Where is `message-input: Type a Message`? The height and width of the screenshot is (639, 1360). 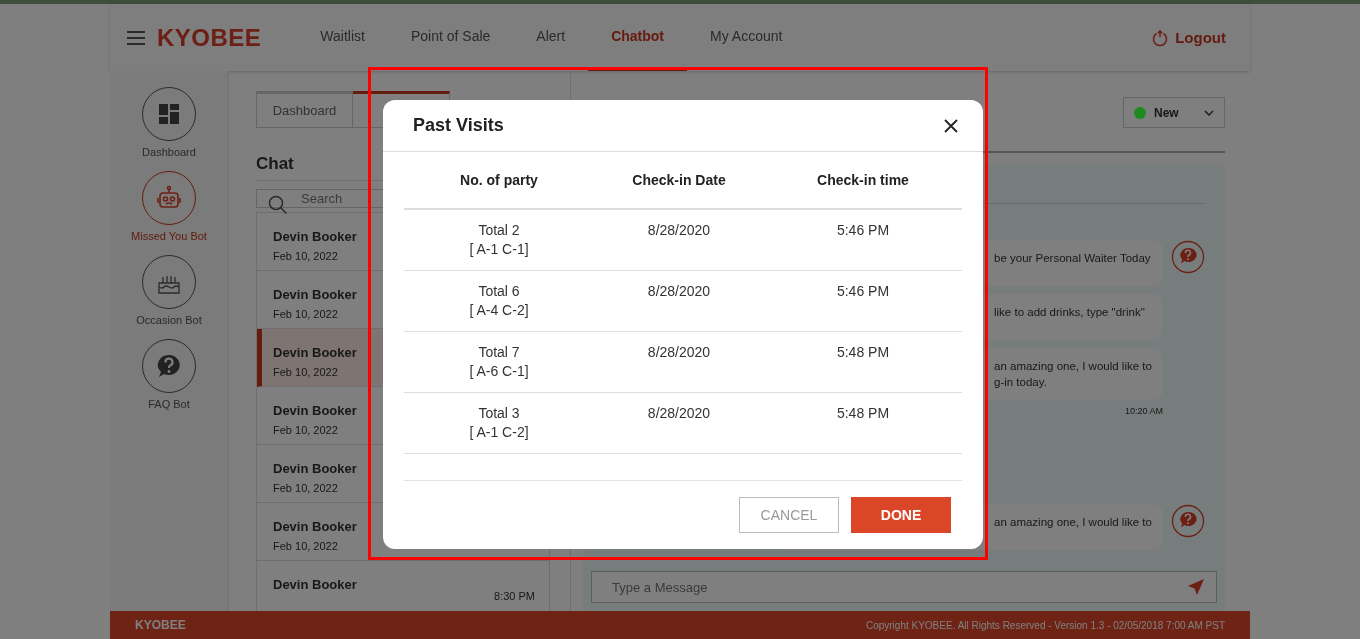 message-input: Type a Message is located at coordinates (904, 587).